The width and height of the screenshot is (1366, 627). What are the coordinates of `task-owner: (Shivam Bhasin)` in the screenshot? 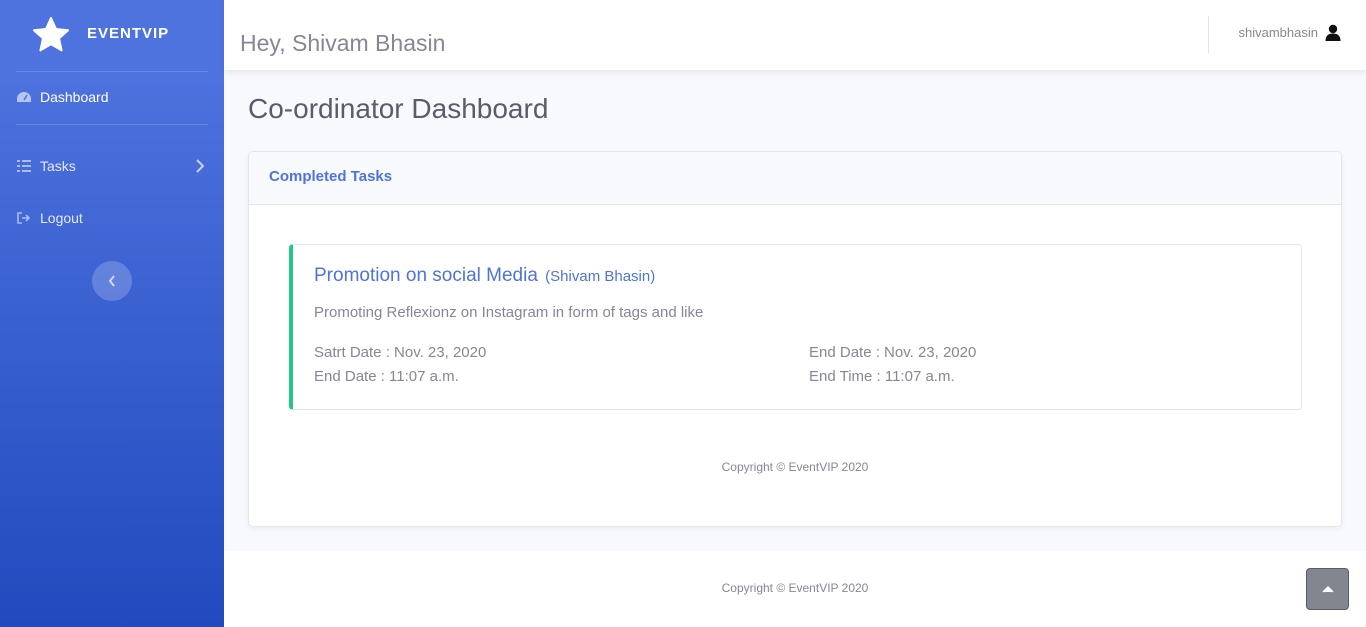 It's located at (600, 276).